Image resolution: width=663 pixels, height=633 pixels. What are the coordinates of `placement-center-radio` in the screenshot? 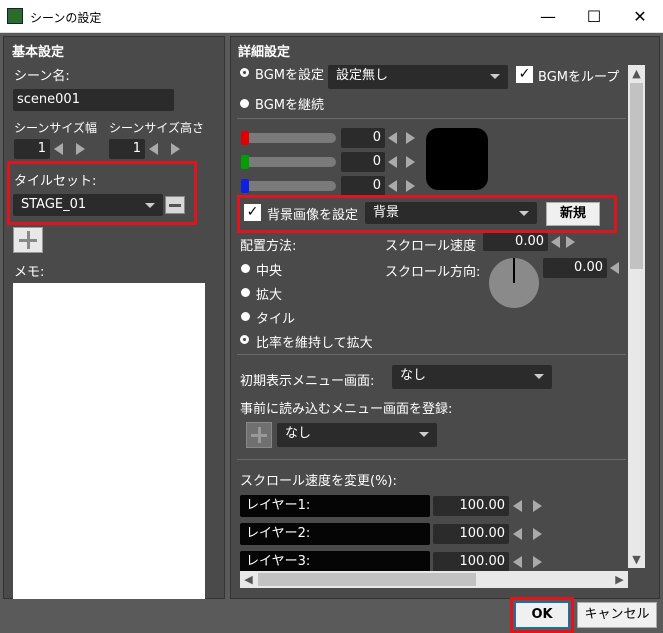 It's located at (245, 268).